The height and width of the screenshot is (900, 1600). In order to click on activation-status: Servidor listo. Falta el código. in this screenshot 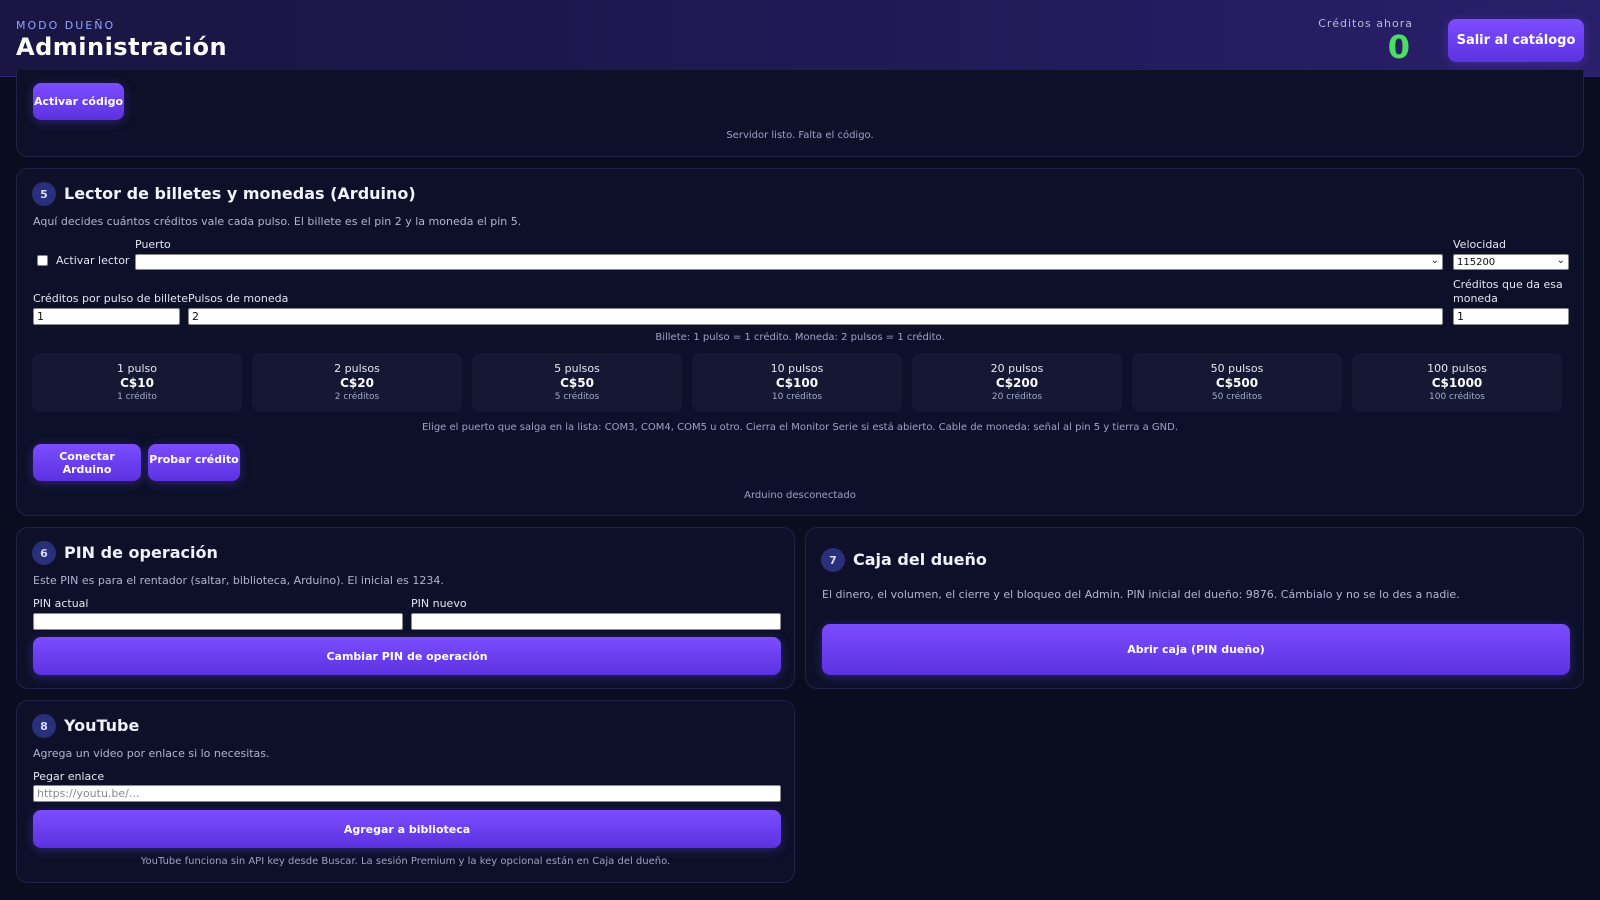, I will do `click(800, 135)`.